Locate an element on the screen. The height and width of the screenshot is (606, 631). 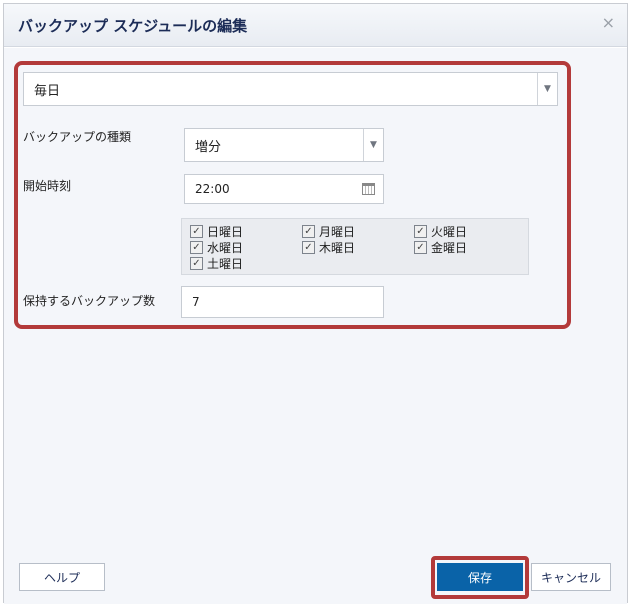
checkbox-sunday: ✓ 日曜日 is located at coordinates (216, 231).